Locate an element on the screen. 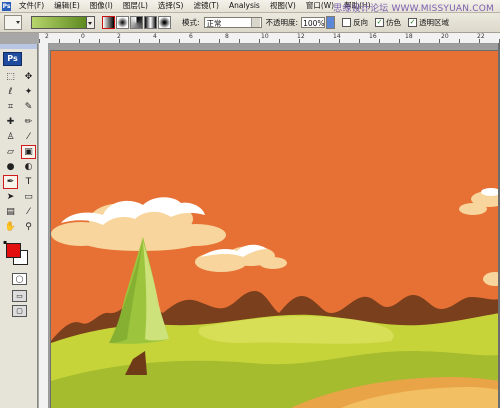 The width and height of the screenshot is (500, 408). ruler-number: 16 is located at coordinates (373, 36).